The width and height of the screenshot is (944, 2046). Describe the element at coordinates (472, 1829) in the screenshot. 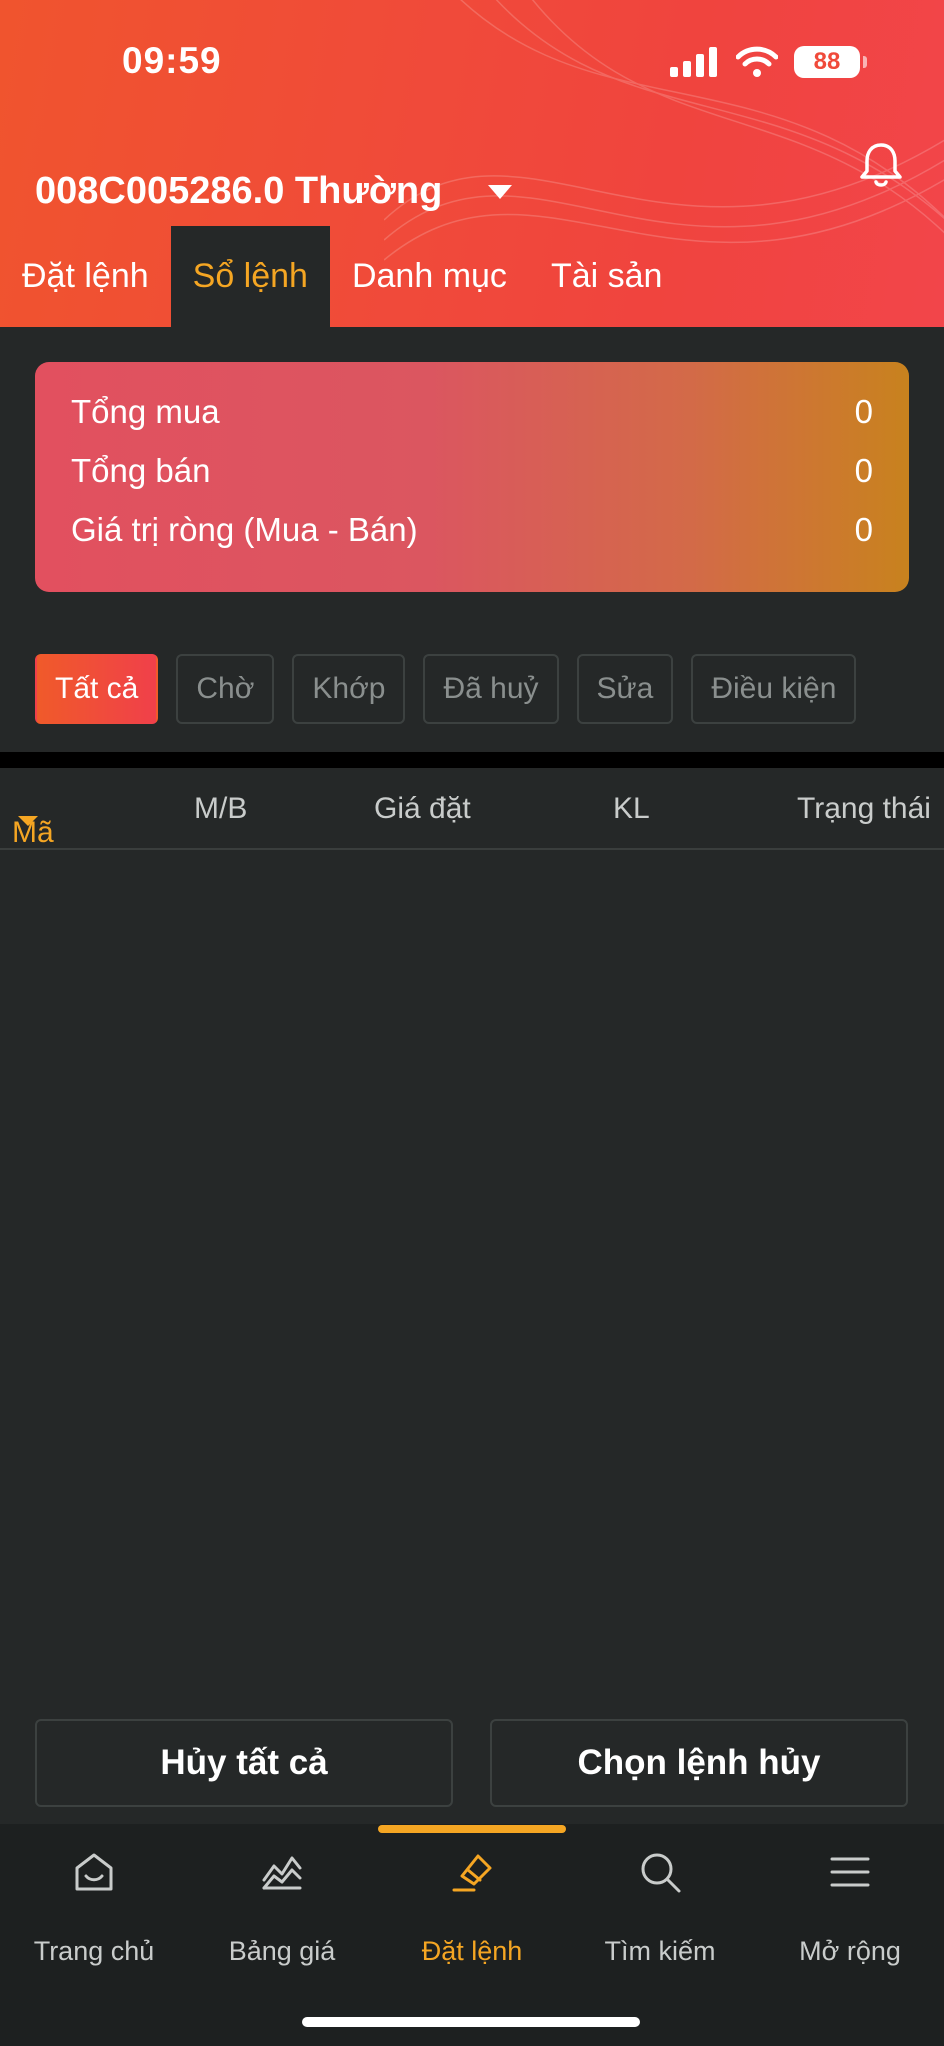

I see `active-tab-indicator` at that location.